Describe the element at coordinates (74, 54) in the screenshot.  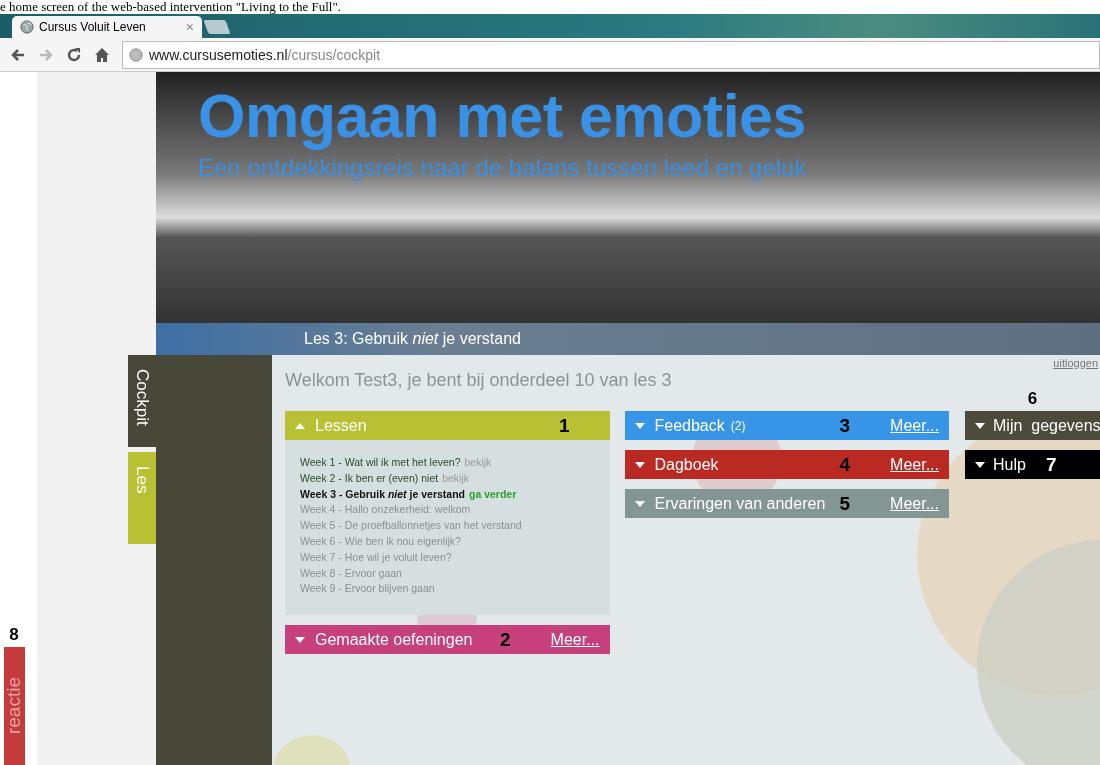
I see `reload-icon` at that location.